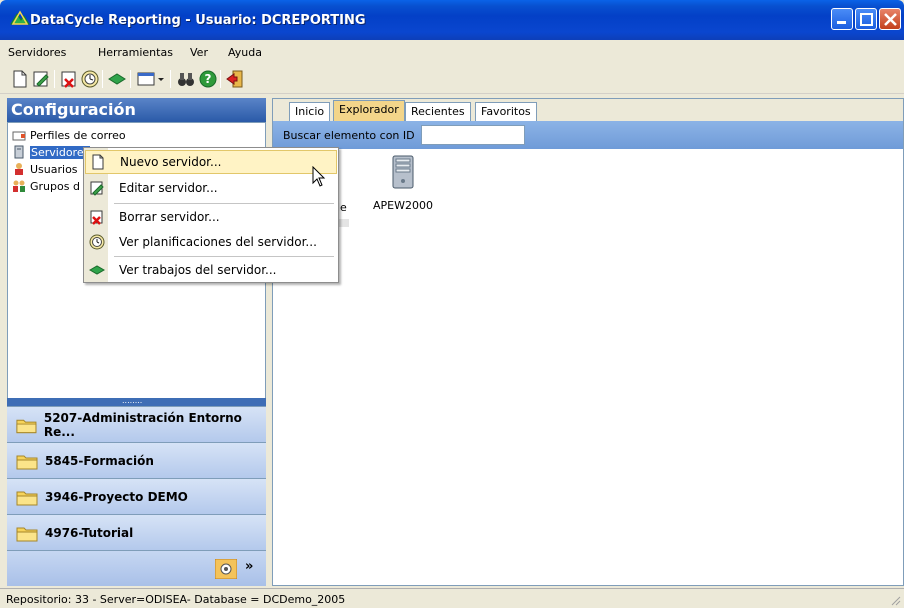 This screenshot has width=904, height=608. What do you see at coordinates (506, 111) in the screenshot?
I see `tab-favoritos: Favoritos` at bounding box center [506, 111].